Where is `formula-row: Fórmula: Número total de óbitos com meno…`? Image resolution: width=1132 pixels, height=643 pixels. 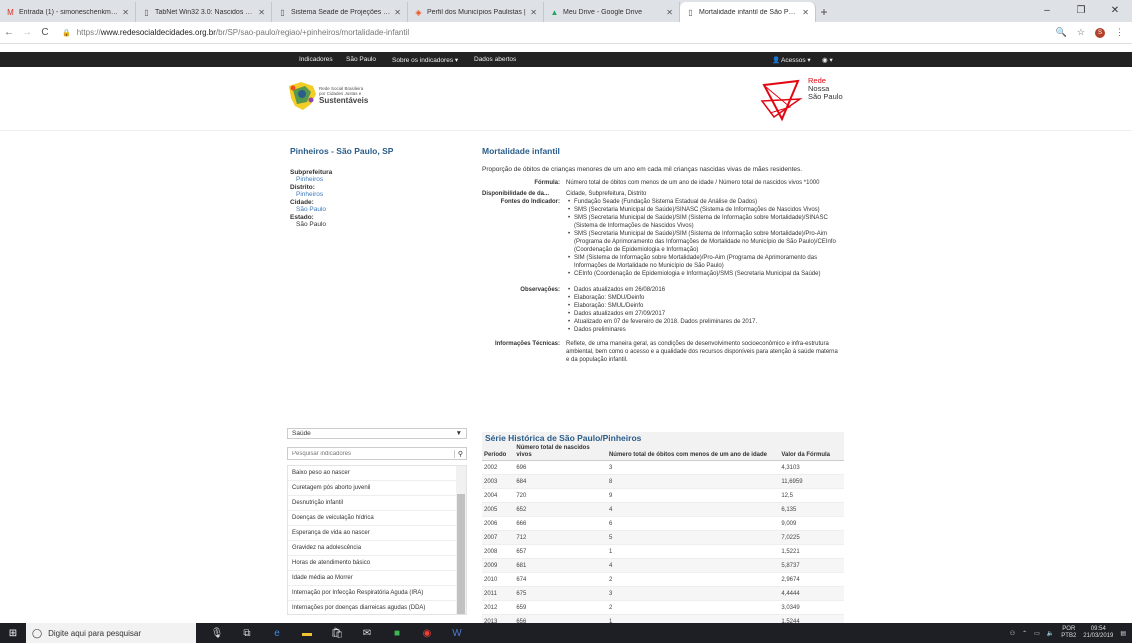
formula-row: Fórmula: Número total de óbitos com meno… is located at coordinates (662, 183).